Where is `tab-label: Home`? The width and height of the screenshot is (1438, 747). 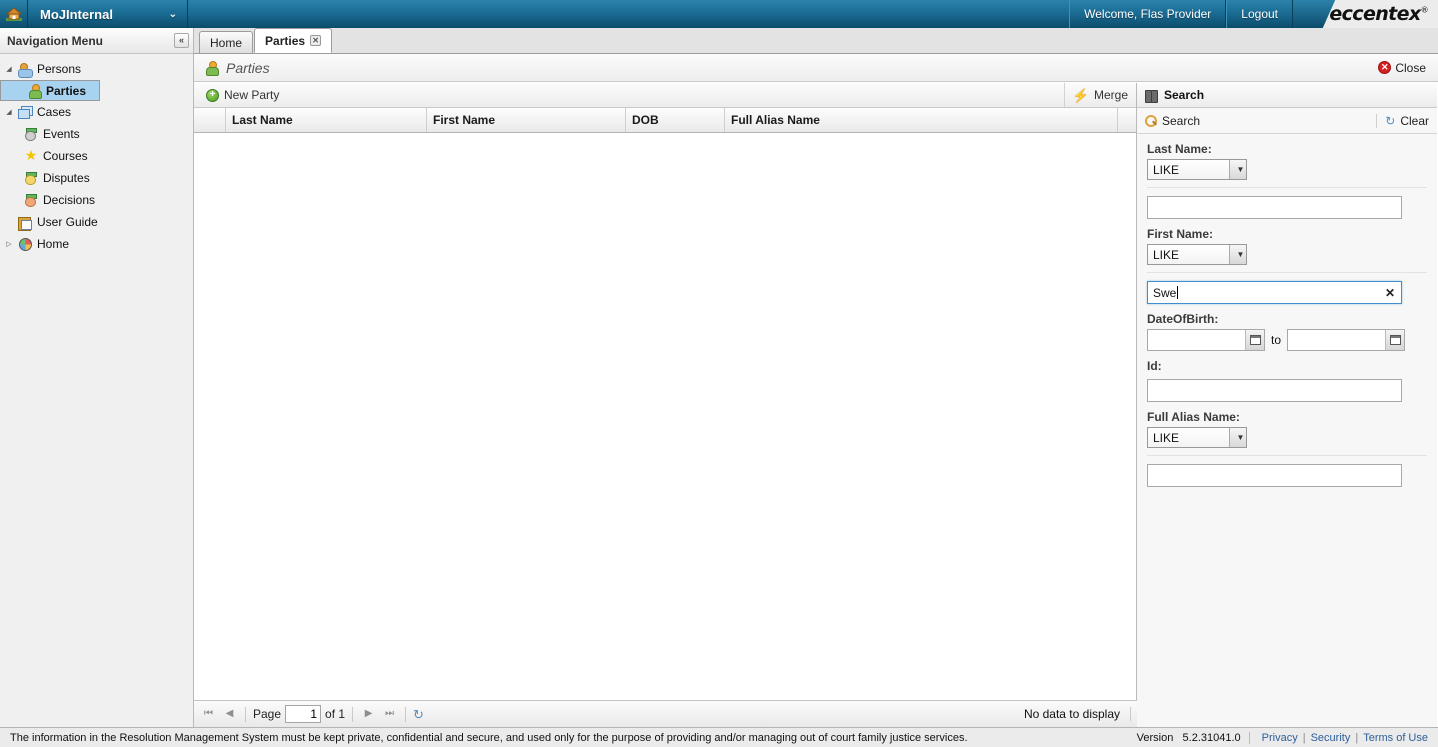
tab-label: Home is located at coordinates (226, 42).